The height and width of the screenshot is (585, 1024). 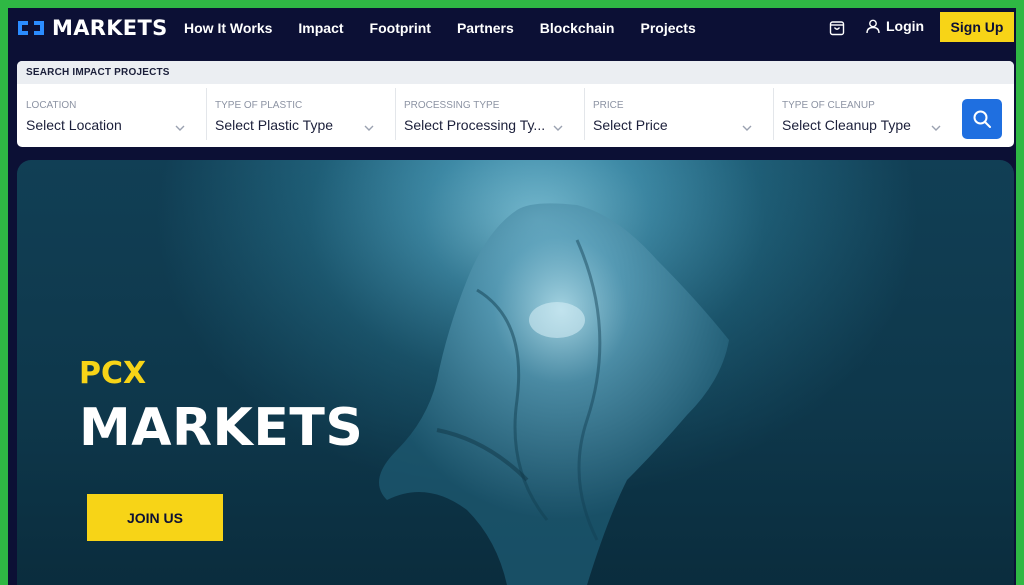 I want to click on filter-plastic-type: TYPE OF PLASTIC Select Plastic Type, so click(x=300, y=116).